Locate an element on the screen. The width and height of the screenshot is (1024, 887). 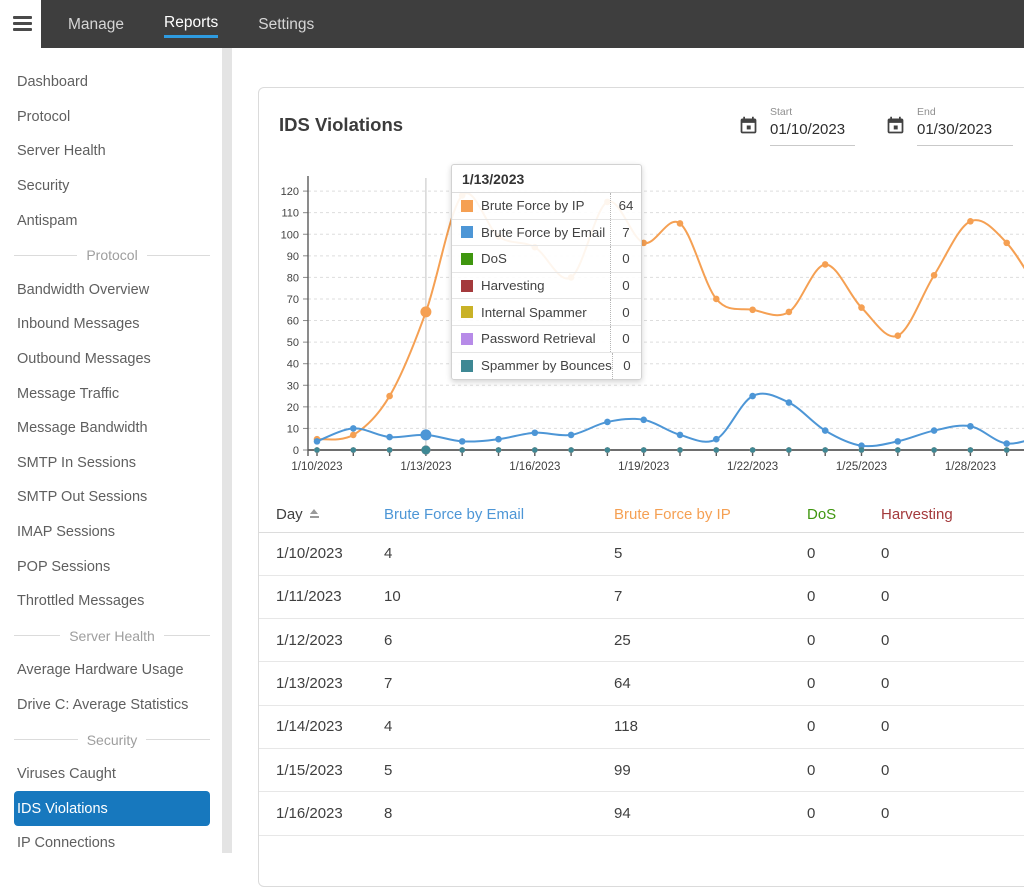
table-cell: 5 is located at coordinates (499, 769).